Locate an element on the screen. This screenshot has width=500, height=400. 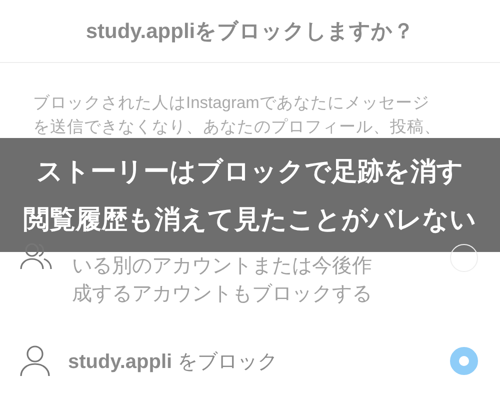
option-label: study.appli をブロック is located at coordinates (173, 362).